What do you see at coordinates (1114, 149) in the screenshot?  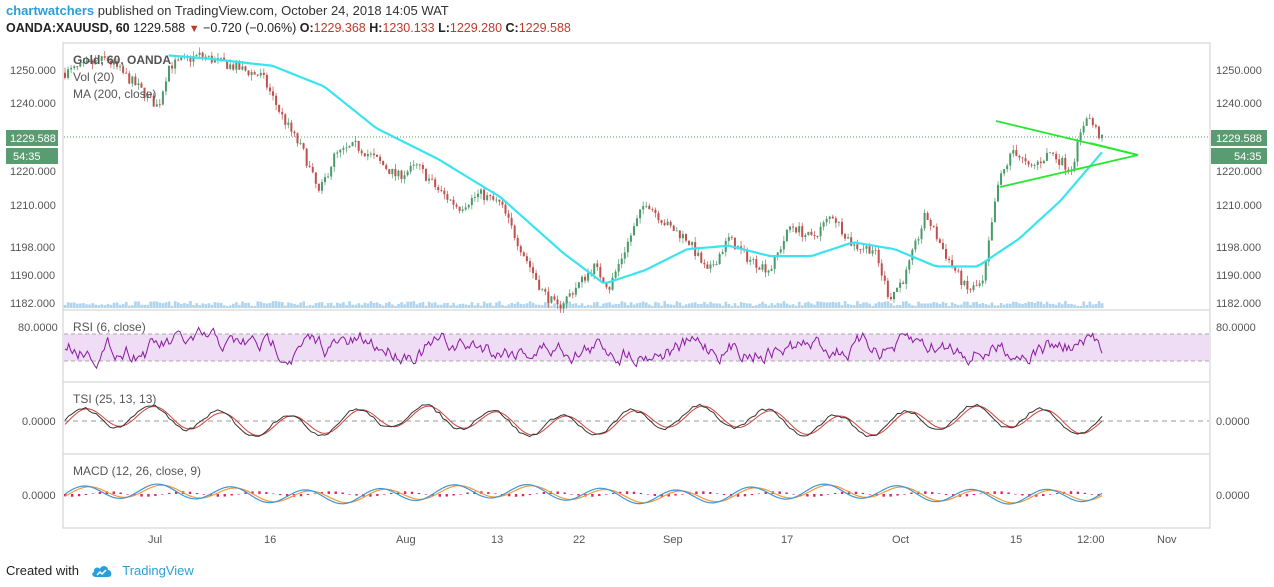 I see `triangle-apex` at bounding box center [1114, 149].